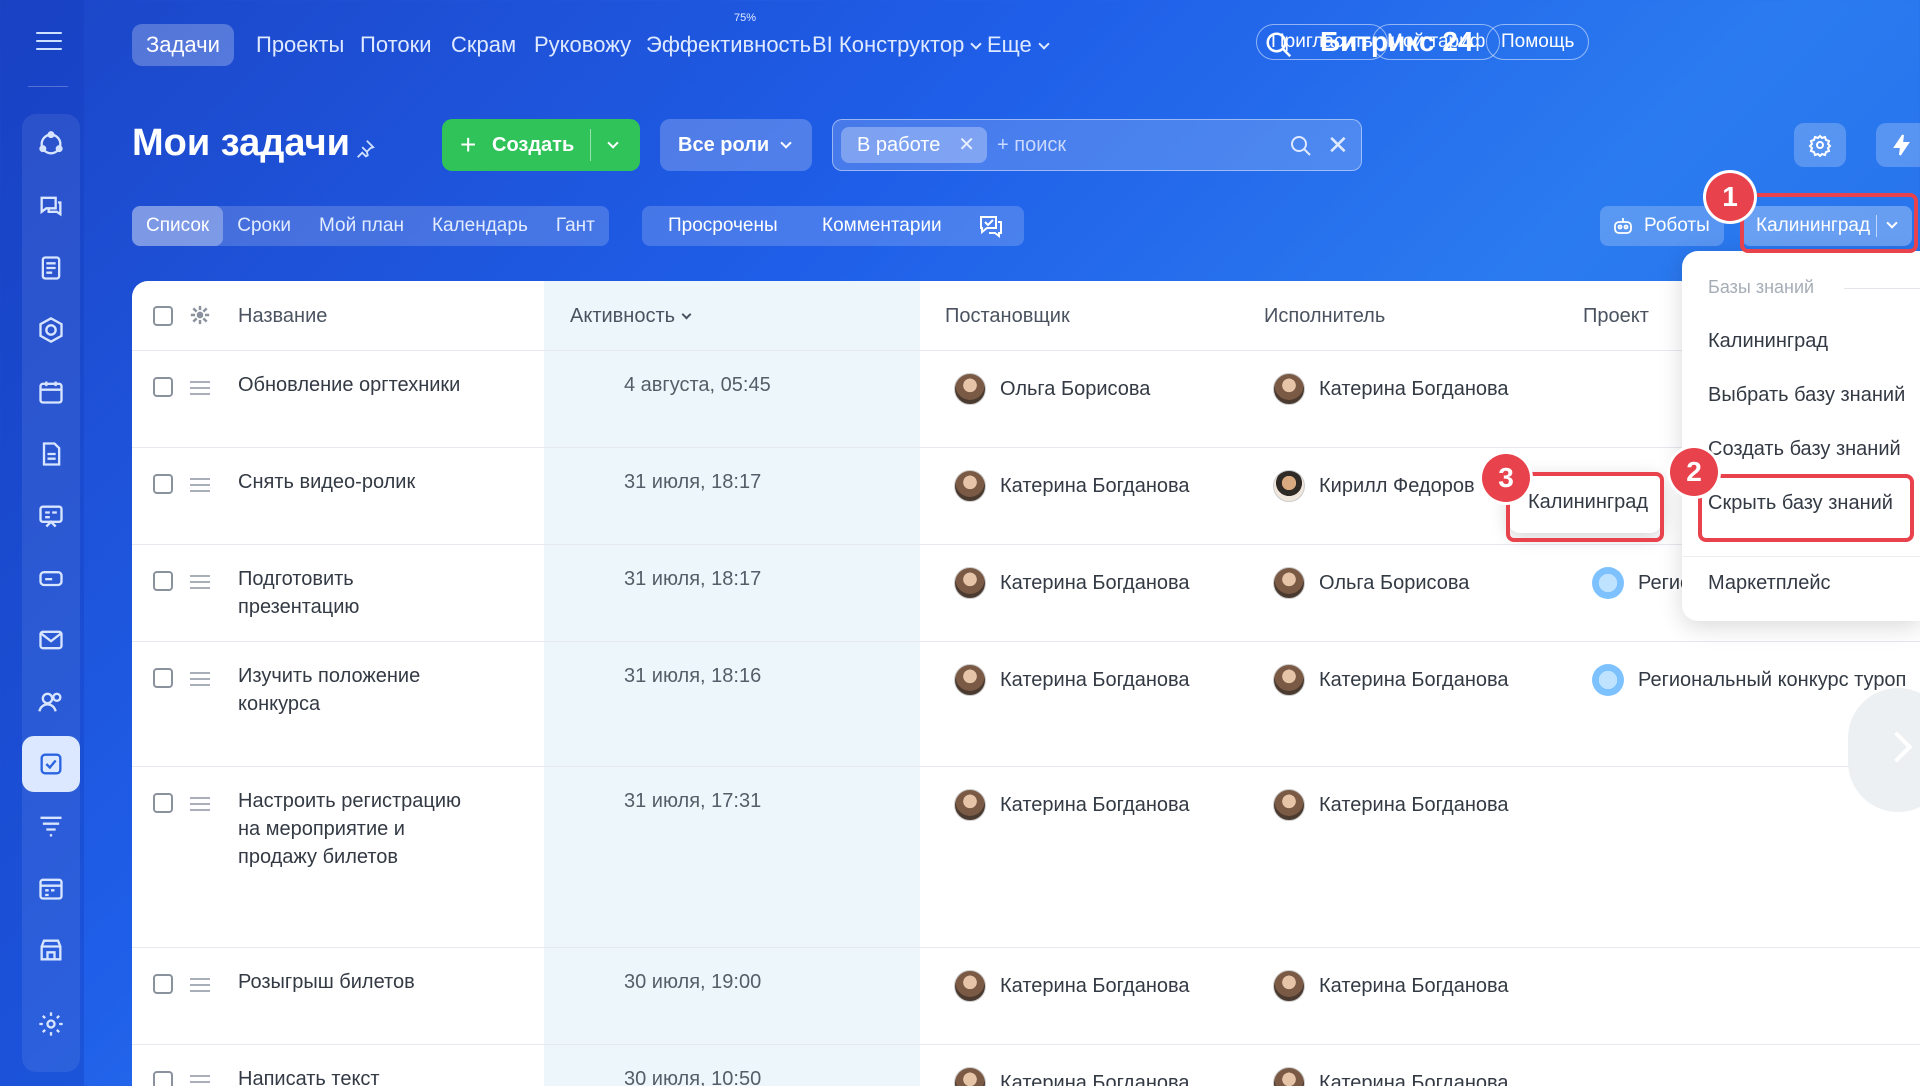  What do you see at coordinates (1820, 145) in the screenshot?
I see `list-settings-button` at bounding box center [1820, 145].